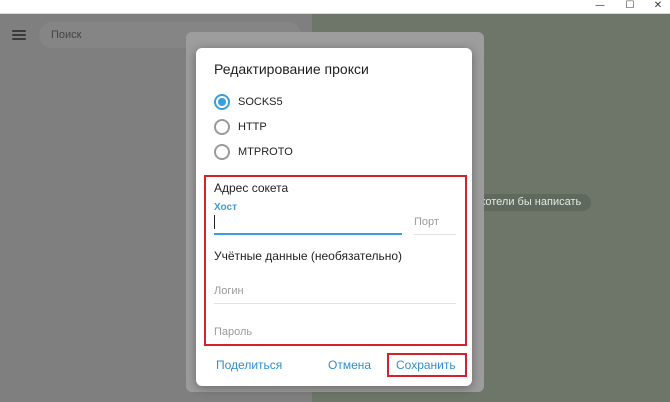 Image resolution: width=670 pixels, height=402 pixels. I want to click on socket-address-heading: Адрес сокета, so click(251, 188).